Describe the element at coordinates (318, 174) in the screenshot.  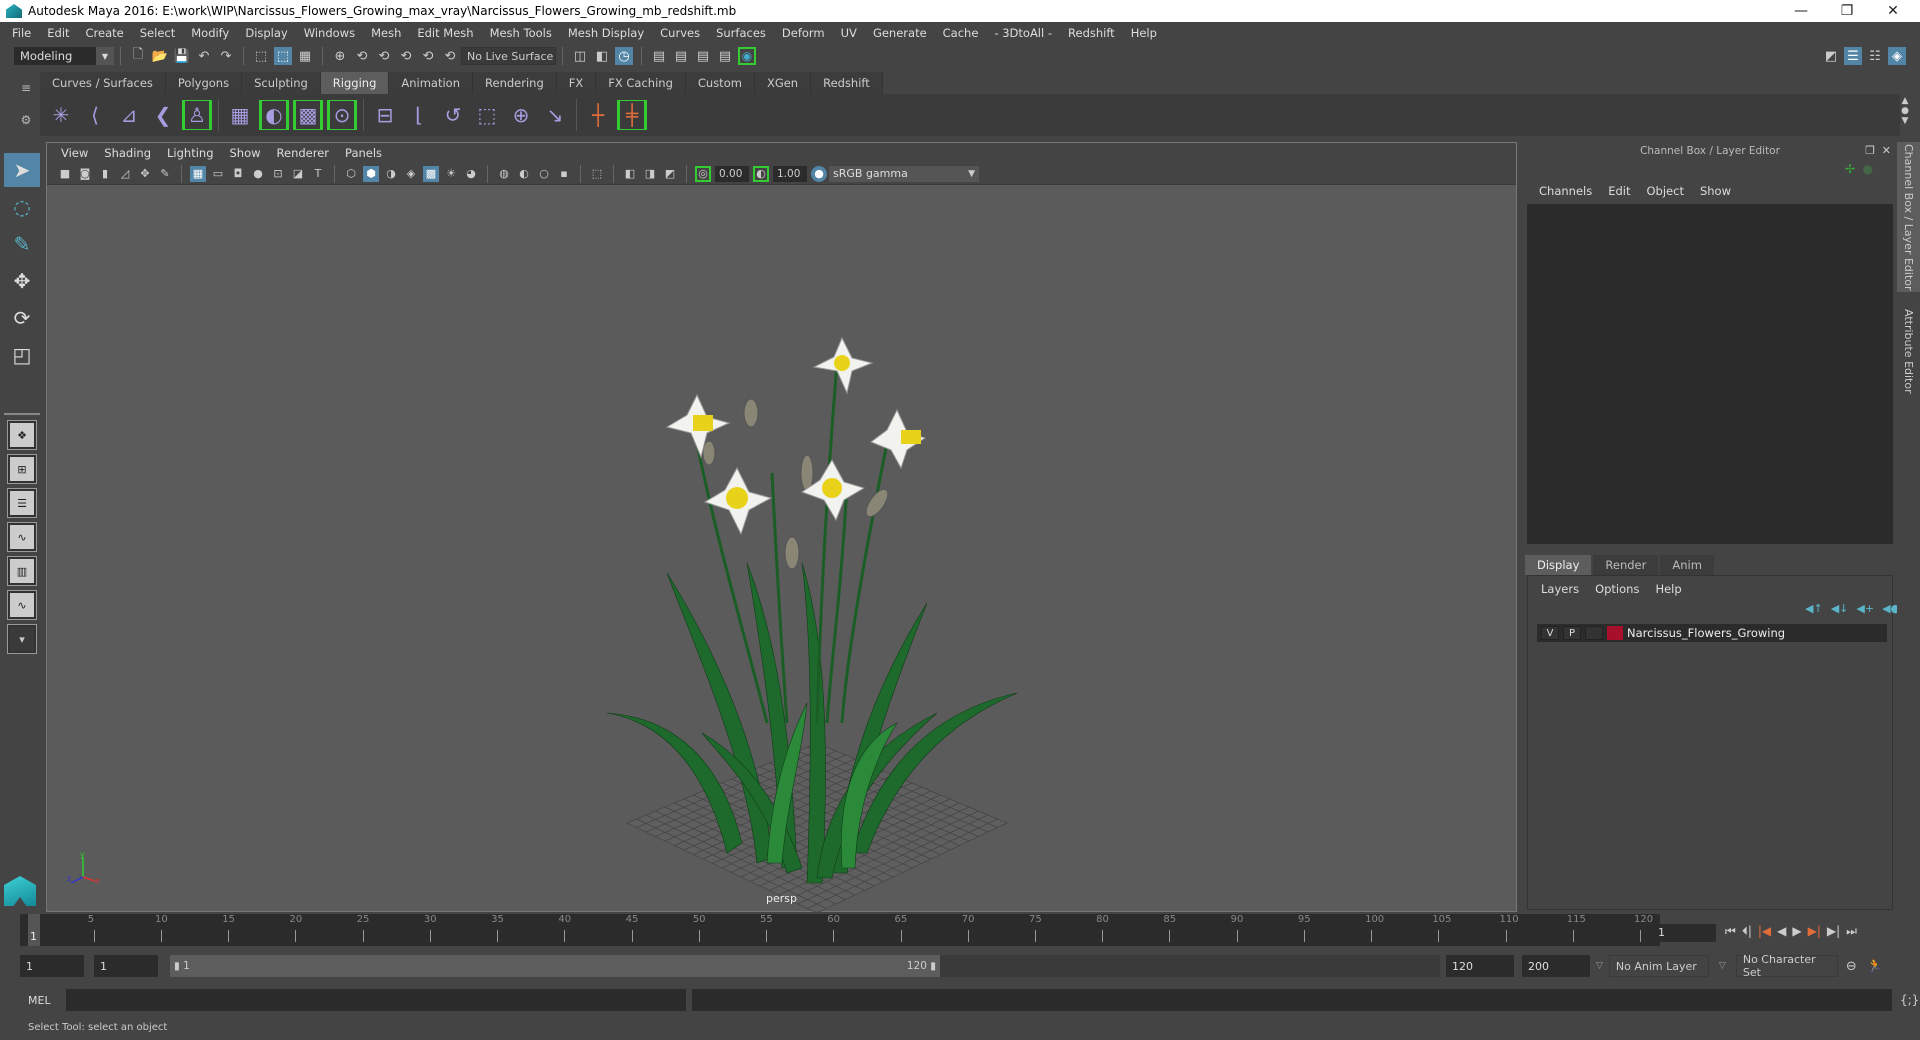
I see `safe-title-icon: T` at that location.